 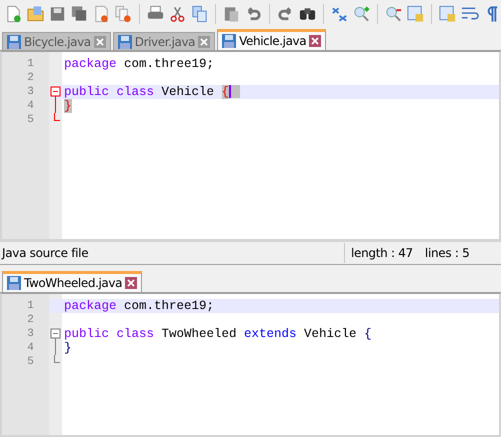 What do you see at coordinates (200, 14) in the screenshot?
I see `copy-icon` at bounding box center [200, 14].